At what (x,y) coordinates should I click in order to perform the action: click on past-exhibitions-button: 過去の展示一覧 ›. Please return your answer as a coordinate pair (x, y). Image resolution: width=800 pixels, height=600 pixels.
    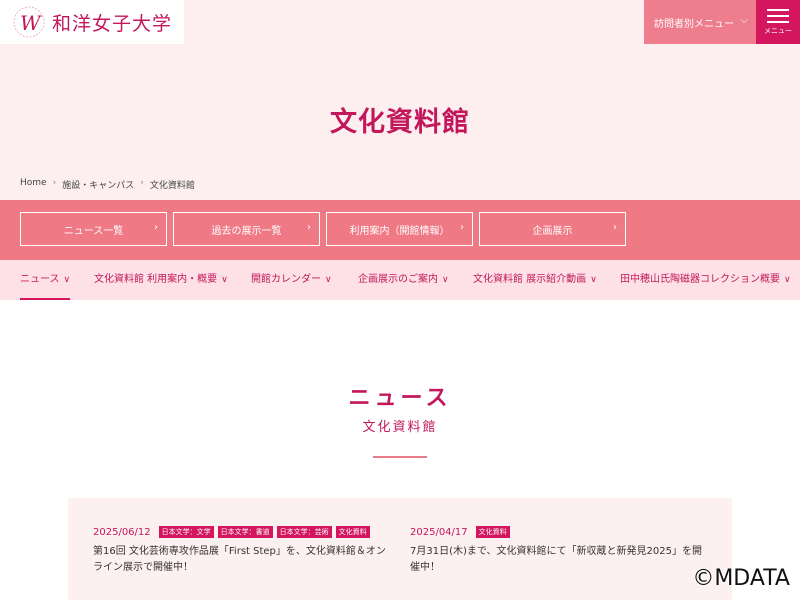
    Looking at the image, I should click on (246, 229).